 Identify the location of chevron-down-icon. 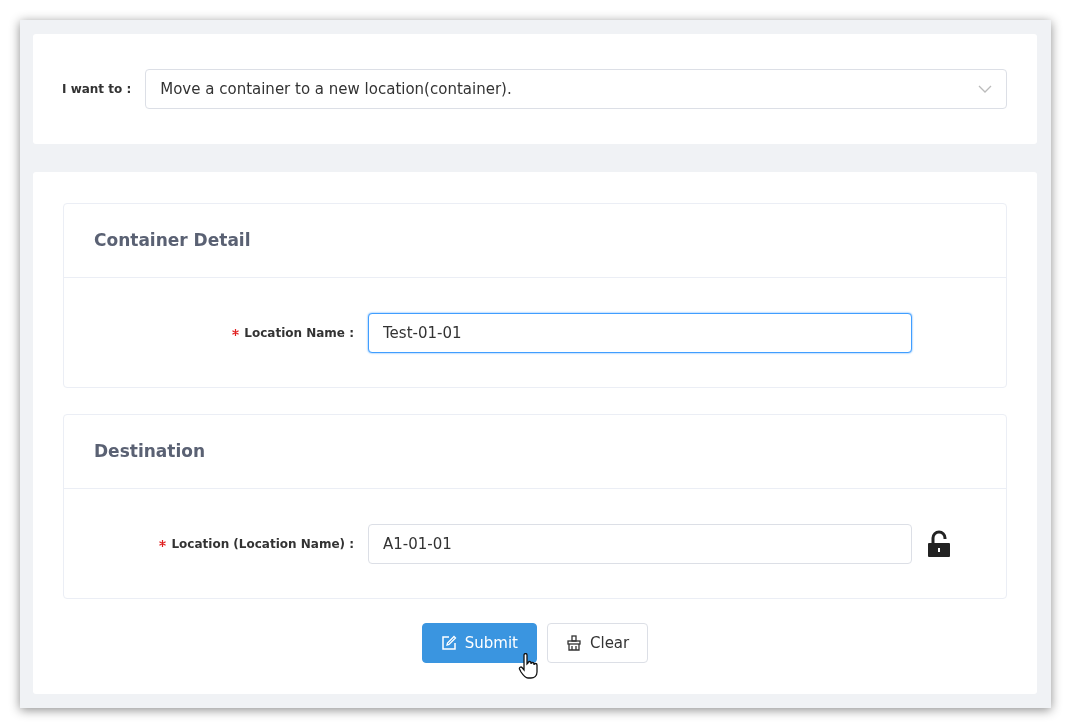
(985, 89).